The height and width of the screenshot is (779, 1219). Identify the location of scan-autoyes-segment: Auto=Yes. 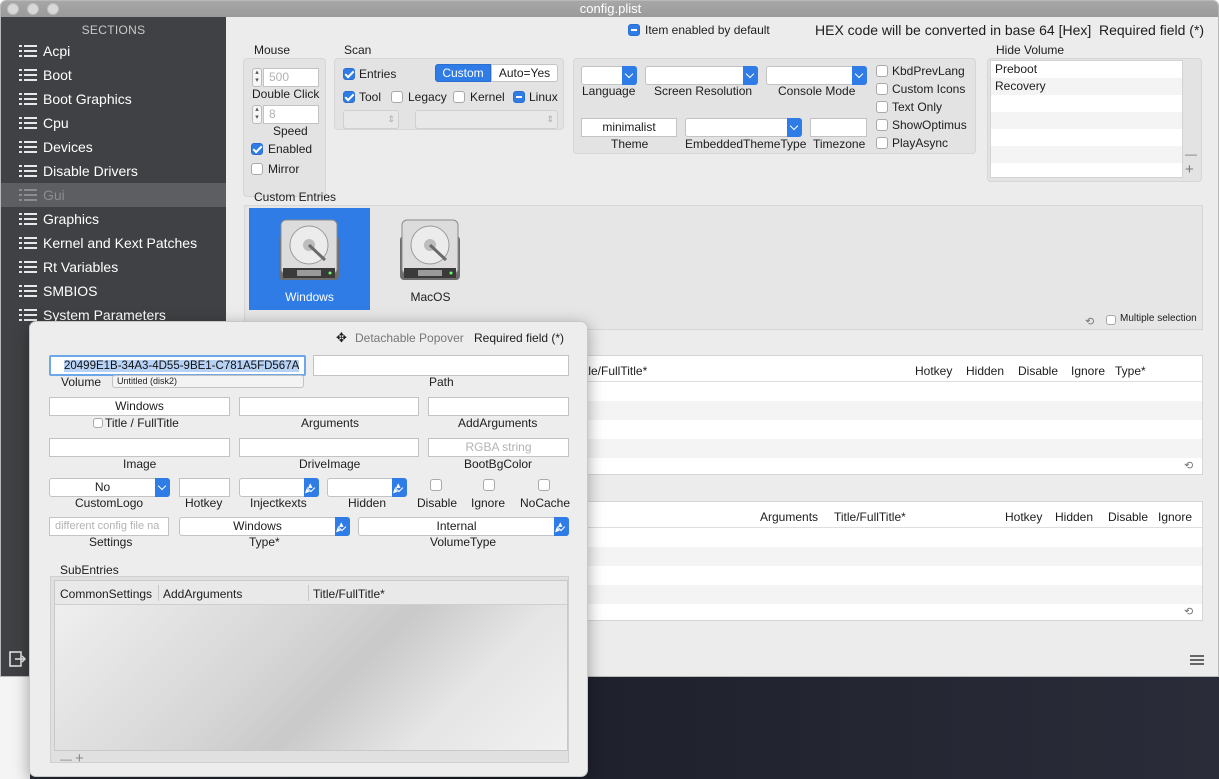
(524, 73).